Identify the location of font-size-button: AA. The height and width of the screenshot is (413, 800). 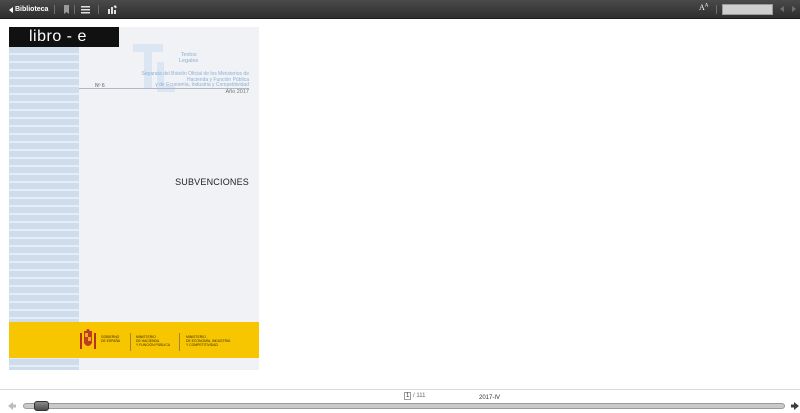
(703, 7).